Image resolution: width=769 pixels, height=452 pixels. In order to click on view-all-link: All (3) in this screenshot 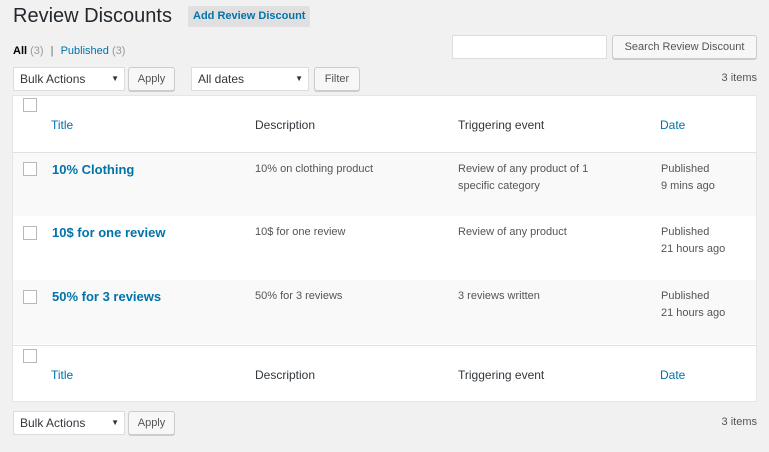, I will do `click(28, 51)`.